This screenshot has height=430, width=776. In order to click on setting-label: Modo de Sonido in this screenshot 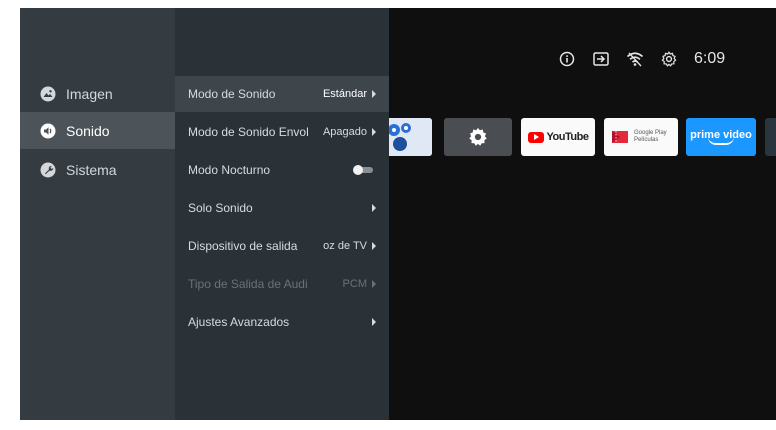, I will do `click(232, 94)`.